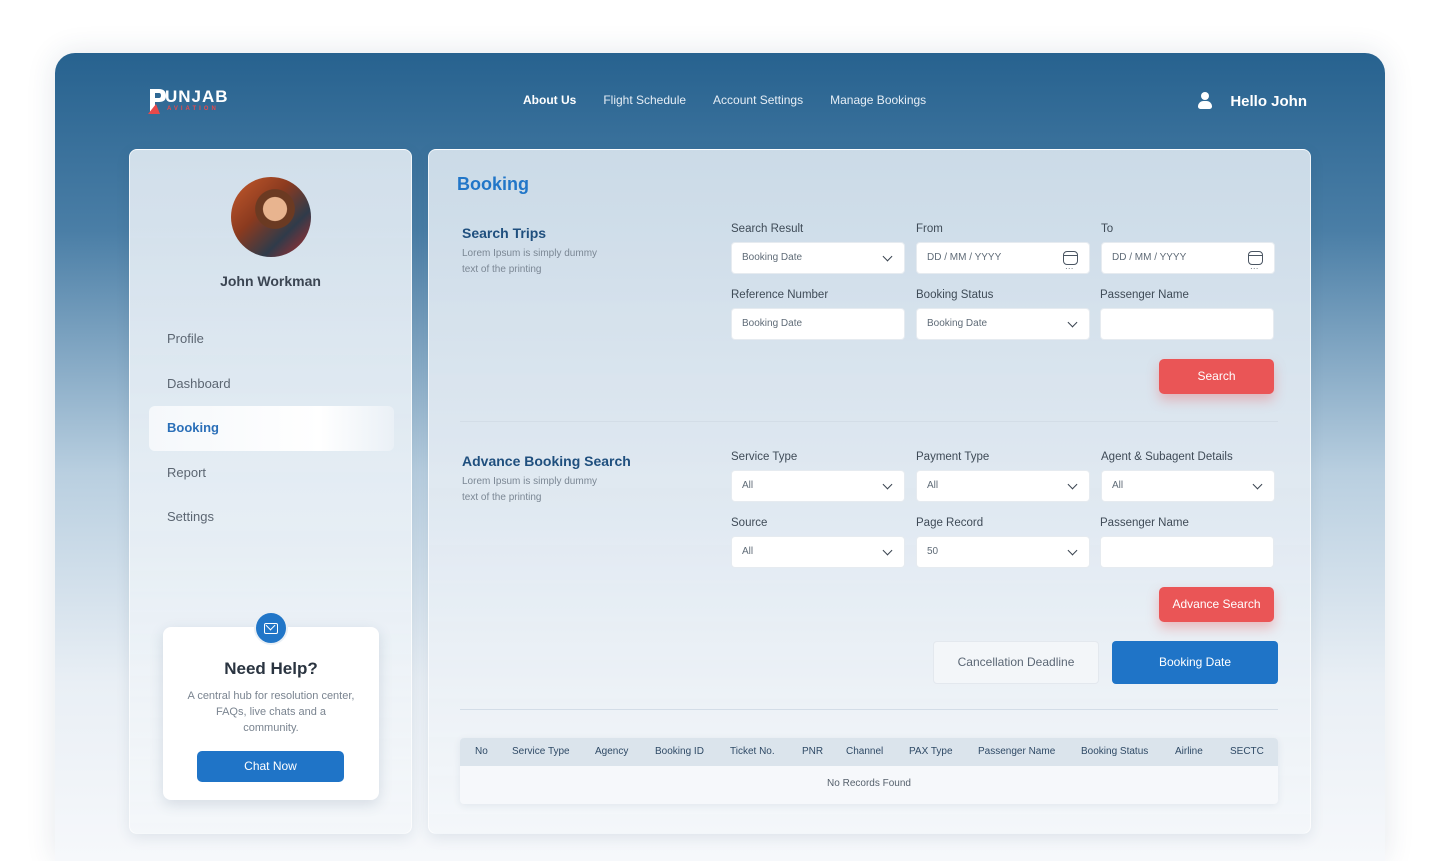 The height and width of the screenshot is (861, 1440). What do you see at coordinates (1003, 324) in the screenshot?
I see `booking-status-select: Booking Date` at bounding box center [1003, 324].